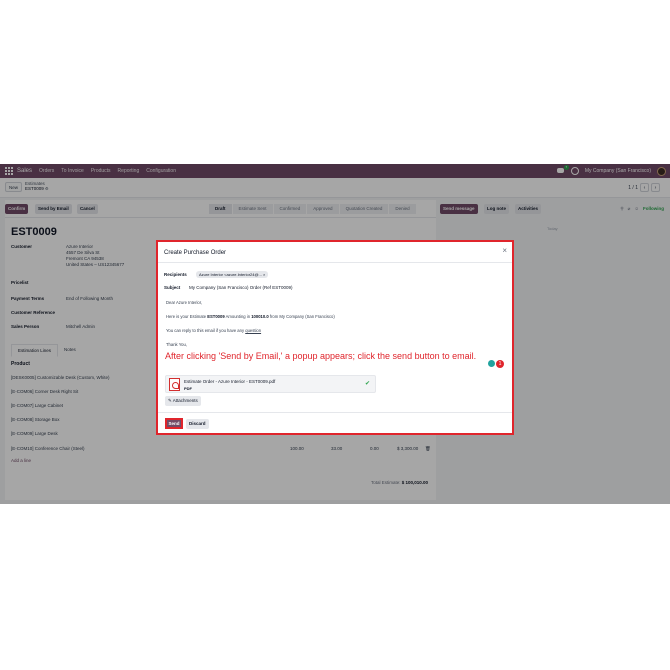 The height and width of the screenshot is (670, 670). I want to click on recipient-tag: Azure Interior <azure.Interior24@... ×, so click(232, 274).